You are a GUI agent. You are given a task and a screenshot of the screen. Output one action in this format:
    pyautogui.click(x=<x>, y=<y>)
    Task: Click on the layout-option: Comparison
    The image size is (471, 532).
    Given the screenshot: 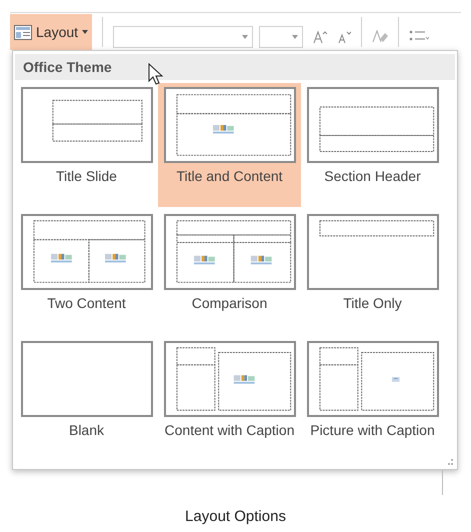 What is the action you would take?
    pyautogui.click(x=229, y=272)
    